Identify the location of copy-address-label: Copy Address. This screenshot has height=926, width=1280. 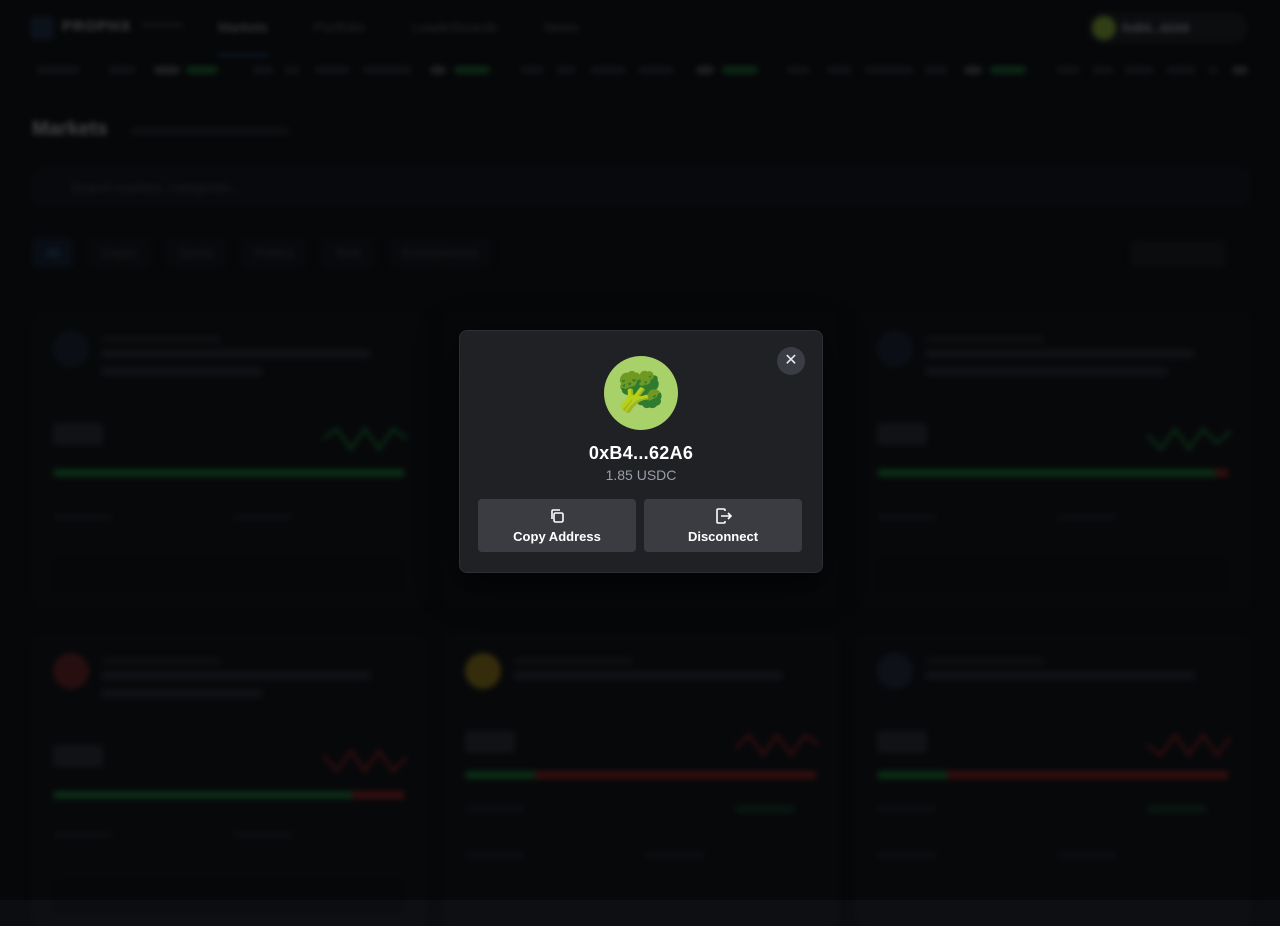
(557, 536).